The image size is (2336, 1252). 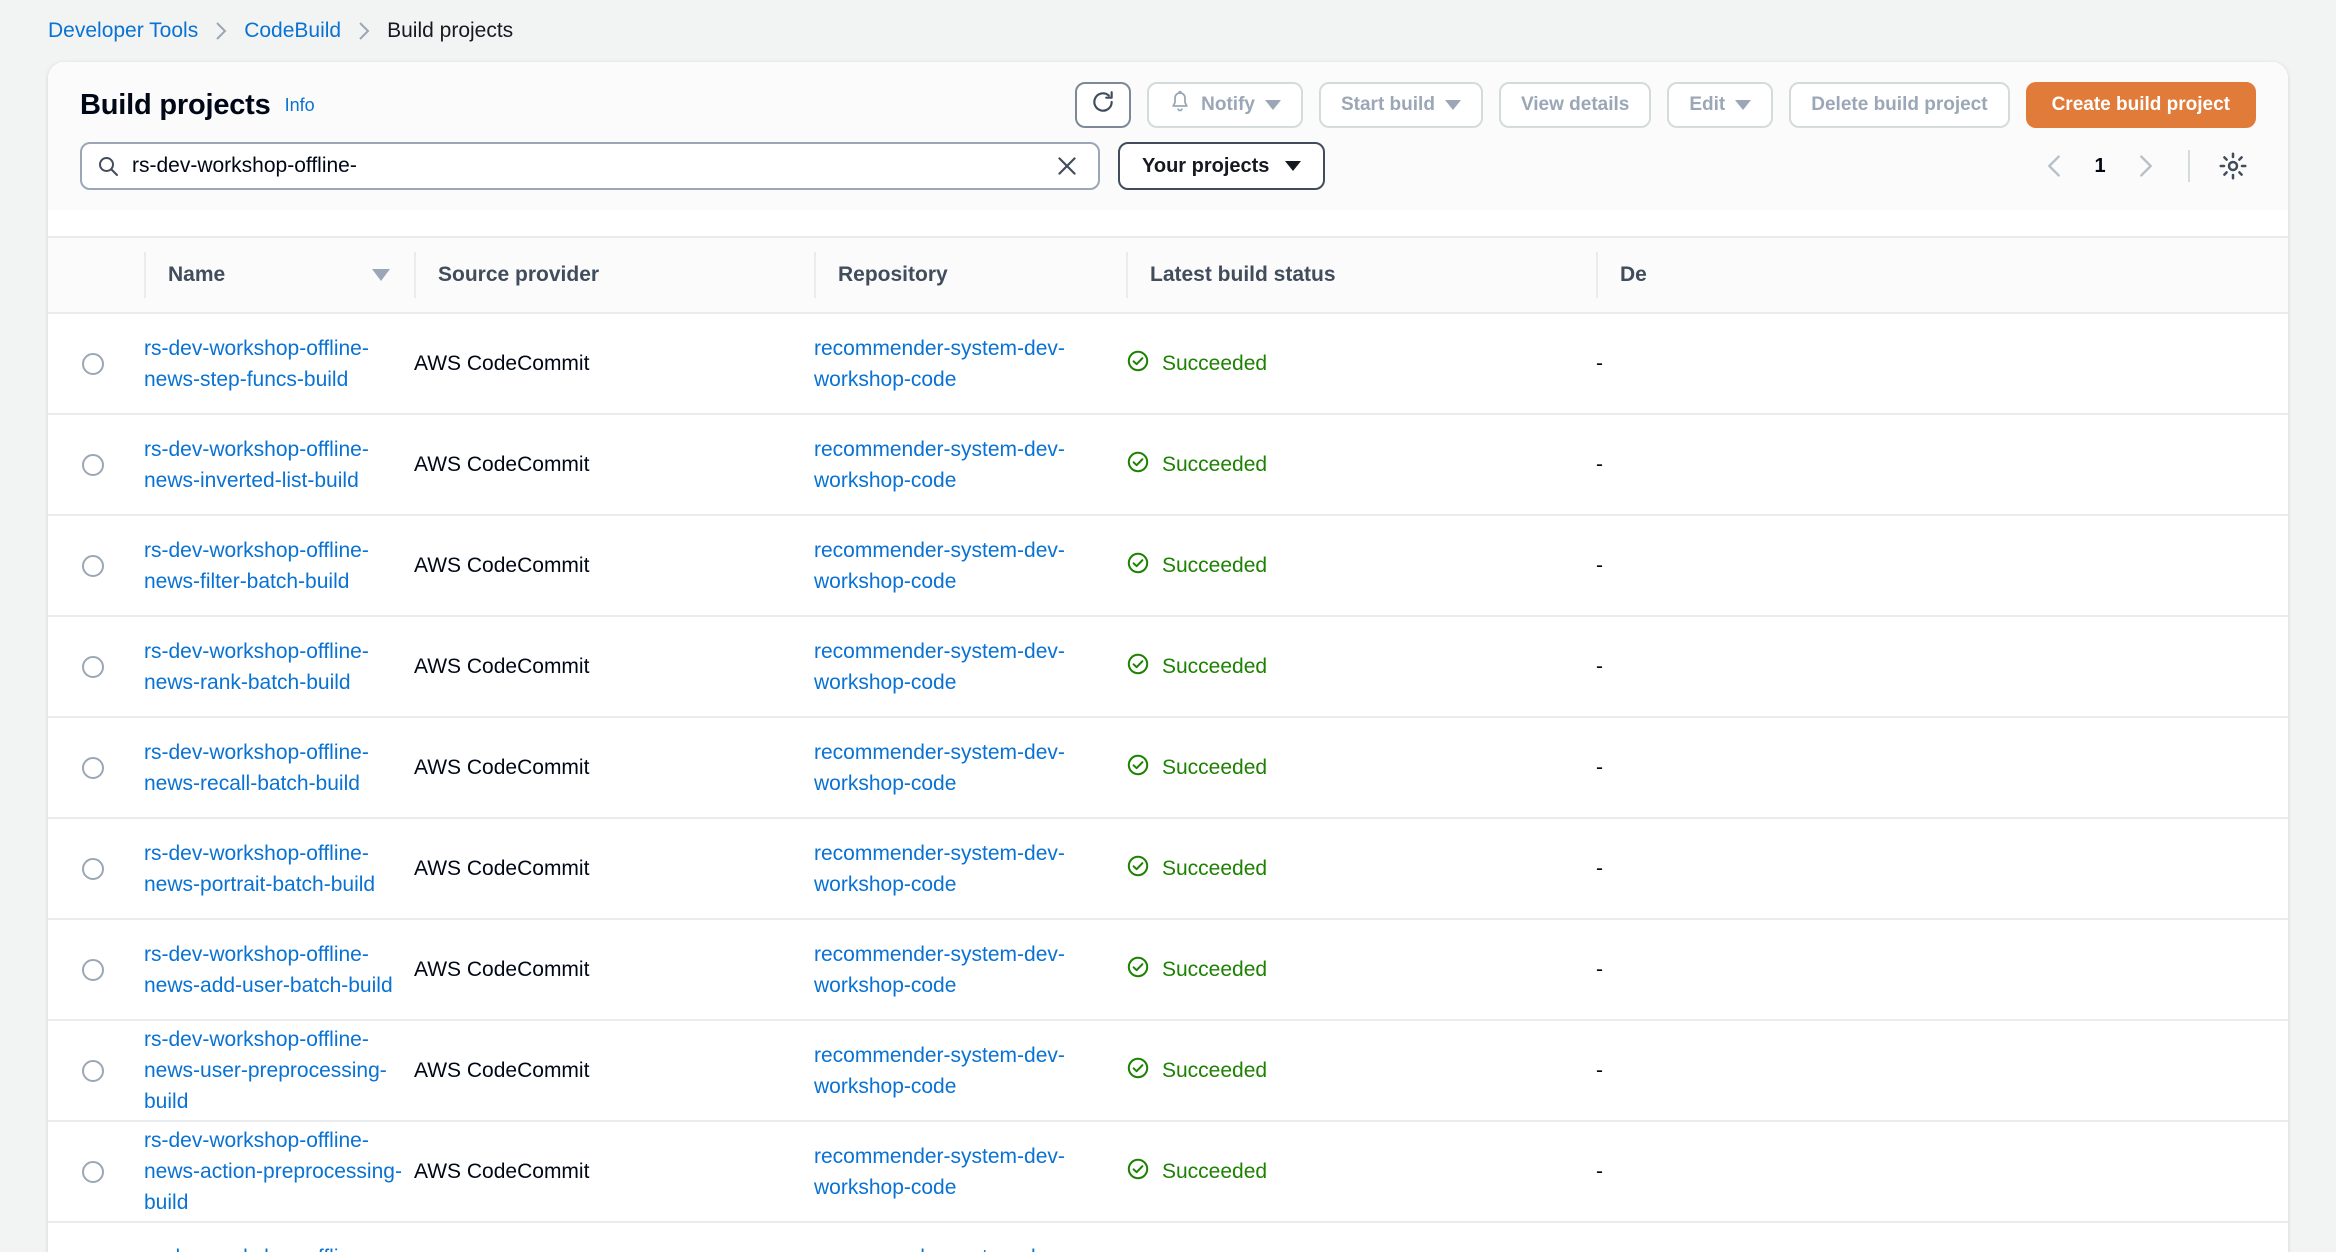 I want to click on pagination-next-button, so click(x=2146, y=166).